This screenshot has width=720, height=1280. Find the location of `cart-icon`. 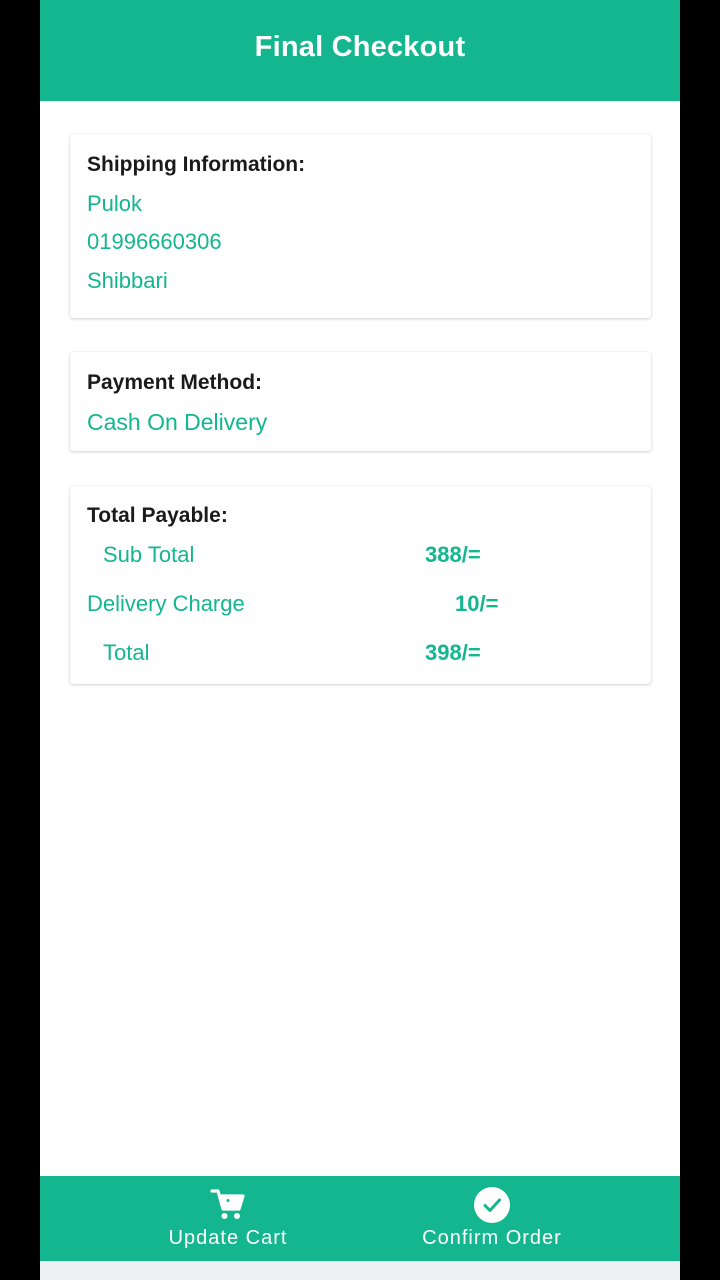

cart-icon is located at coordinates (228, 1205).